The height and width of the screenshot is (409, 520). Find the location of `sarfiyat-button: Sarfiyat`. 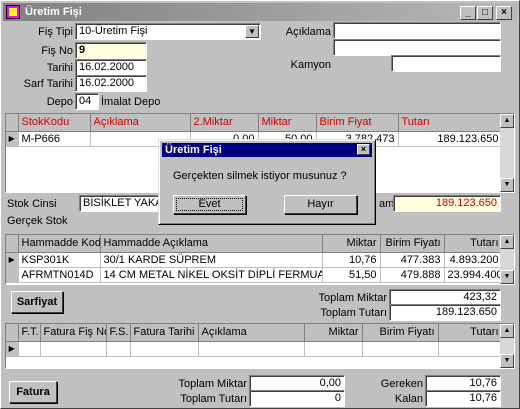

sarfiyat-button: Sarfiyat is located at coordinates (37, 302).